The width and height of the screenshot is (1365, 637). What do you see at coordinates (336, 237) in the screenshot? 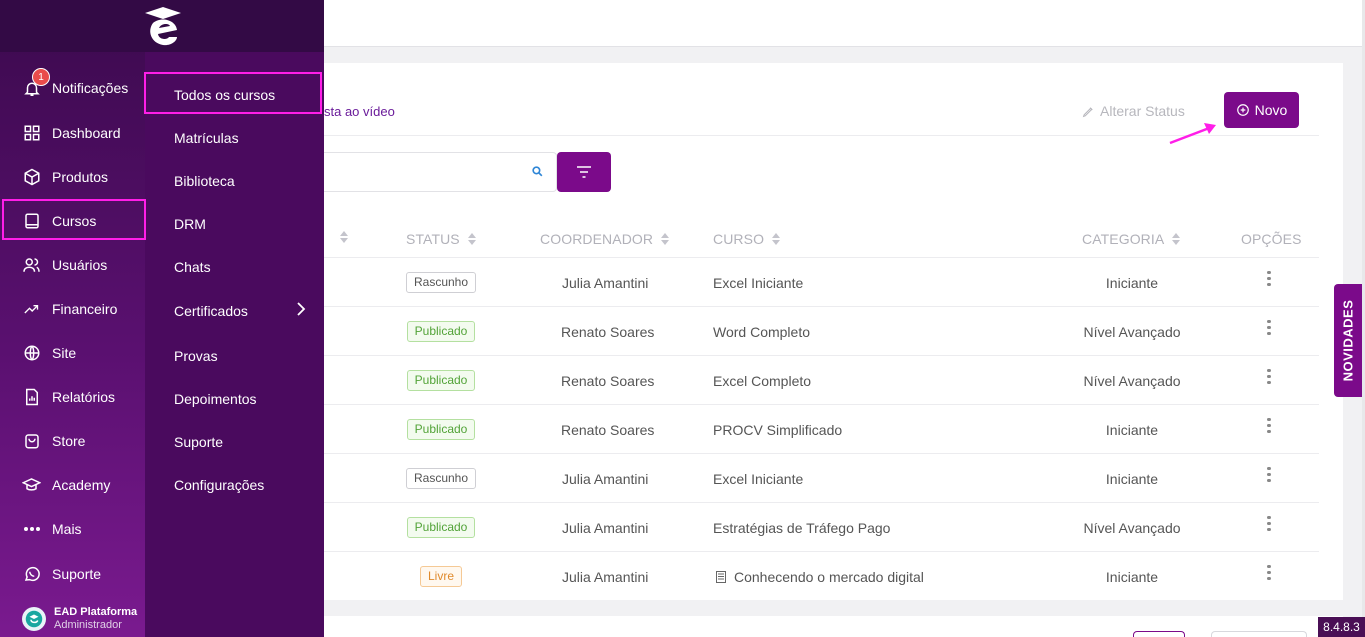
I see `column-header-hidden` at bounding box center [336, 237].